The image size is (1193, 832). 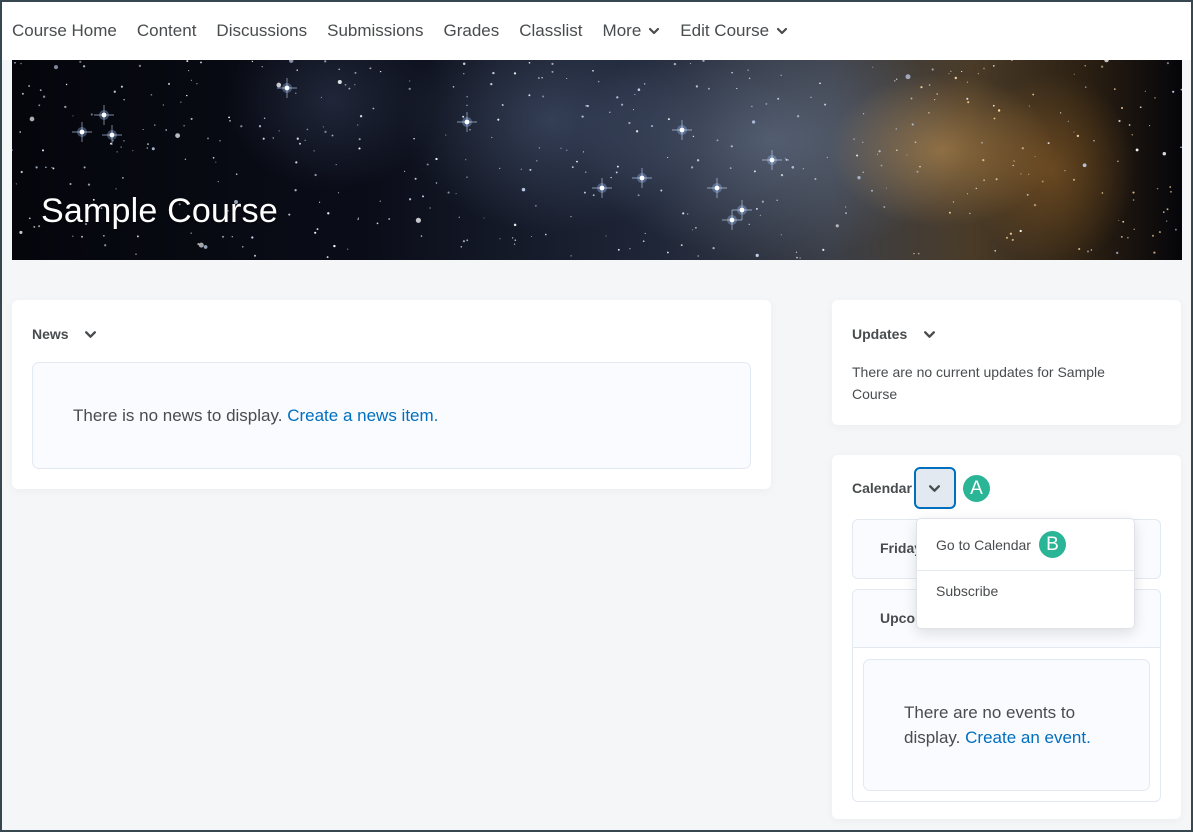 I want to click on menu-item-go-to-calendar: Go to Calendar B, so click(x=1025, y=545).